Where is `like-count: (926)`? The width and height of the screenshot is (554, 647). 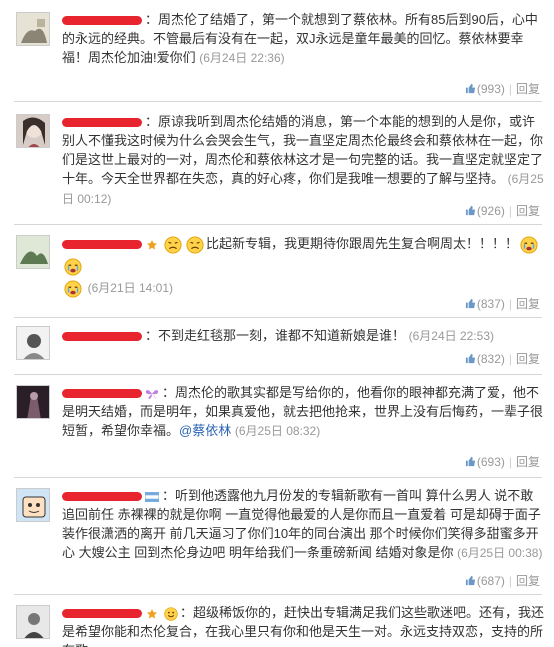 like-count: (926) is located at coordinates (490, 211).